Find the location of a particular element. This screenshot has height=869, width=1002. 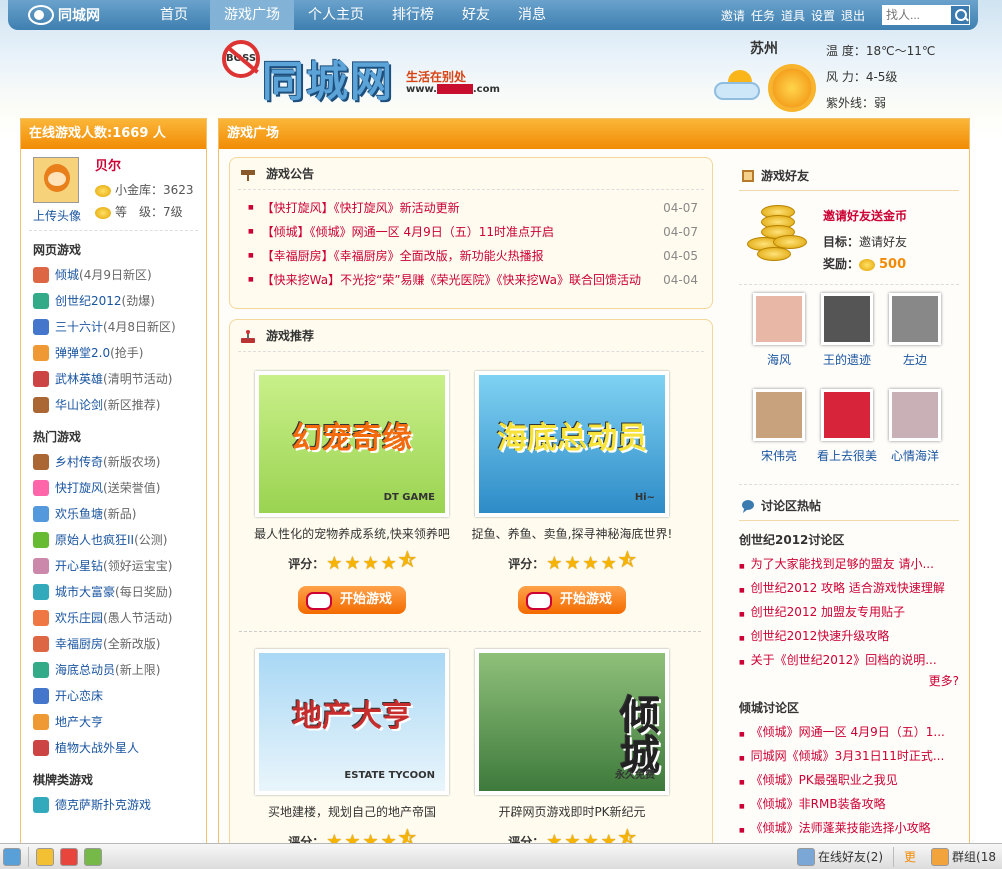

nav-item-0: 首页 is located at coordinates (174, 15).